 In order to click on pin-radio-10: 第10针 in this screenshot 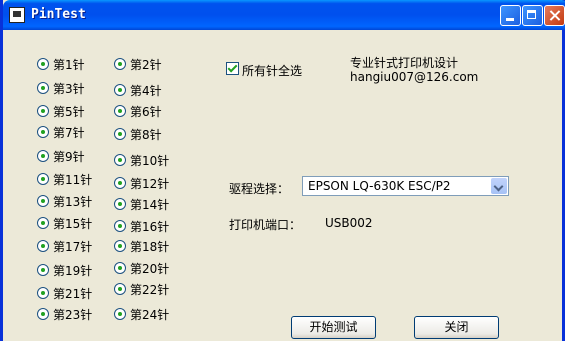, I will do `click(141, 160)`.